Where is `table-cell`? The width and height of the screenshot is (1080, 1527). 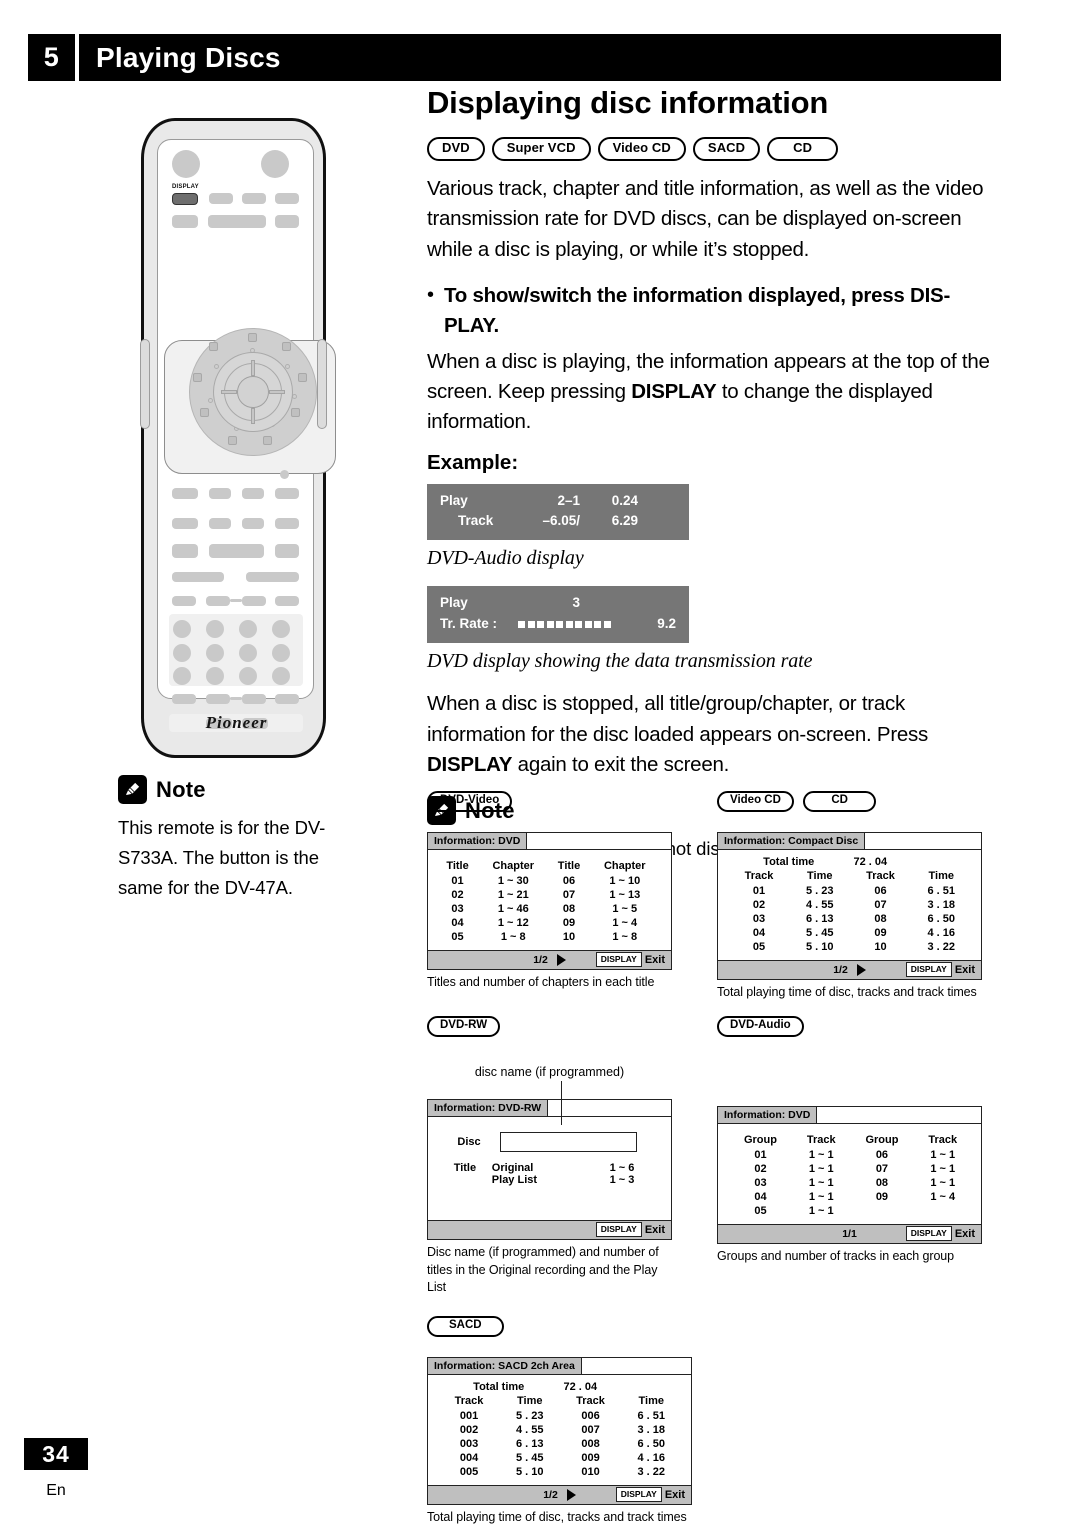
table-cell is located at coordinates (881, 1211).